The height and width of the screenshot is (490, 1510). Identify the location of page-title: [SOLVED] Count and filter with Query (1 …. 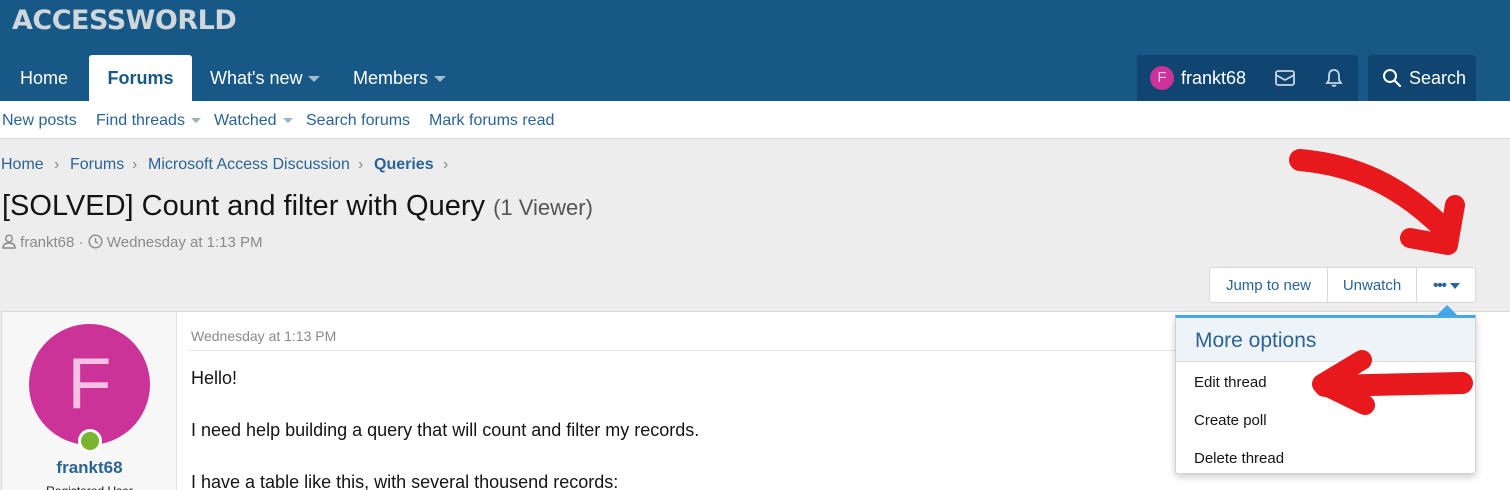
(297, 207).